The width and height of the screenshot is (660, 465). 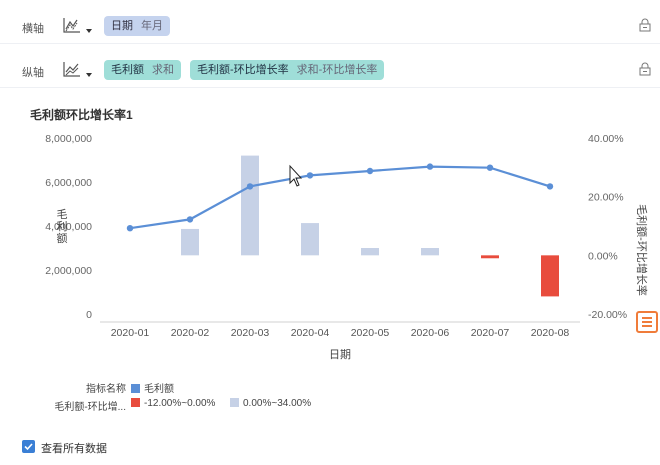 I want to click on area-chart-type-icon, so click(x=71, y=25).